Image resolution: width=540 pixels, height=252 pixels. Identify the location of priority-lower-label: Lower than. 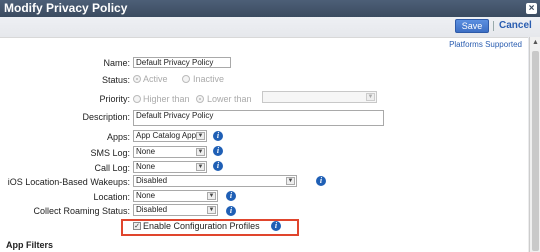
(229, 99).